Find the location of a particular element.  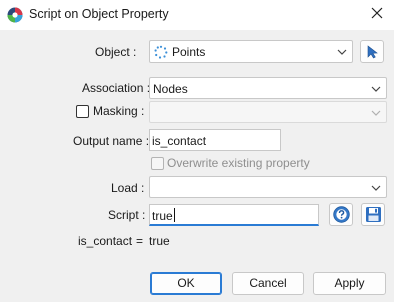

object-label: Object : is located at coordinates (116, 52).